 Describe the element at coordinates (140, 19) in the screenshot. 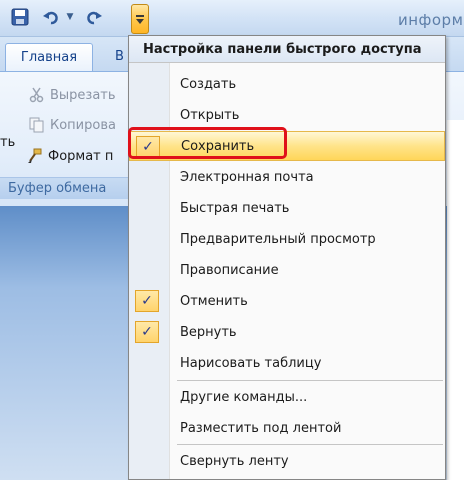

I see `customize-qat-icon` at that location.